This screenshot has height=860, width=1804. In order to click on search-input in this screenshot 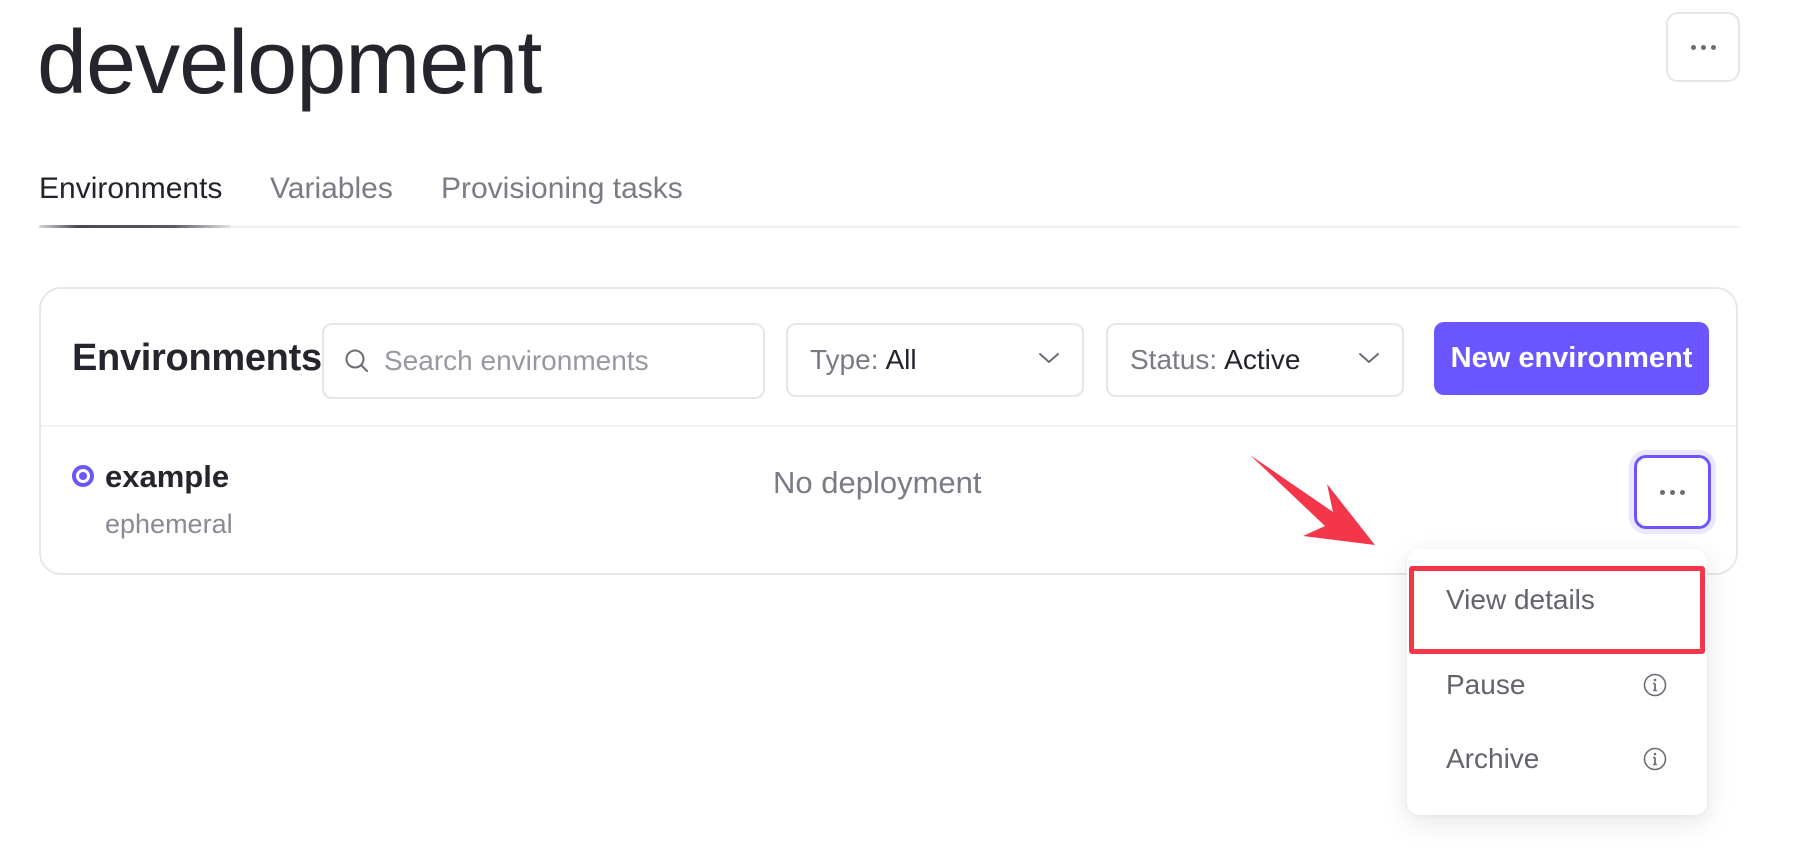, I will do `click(564, 361)`.